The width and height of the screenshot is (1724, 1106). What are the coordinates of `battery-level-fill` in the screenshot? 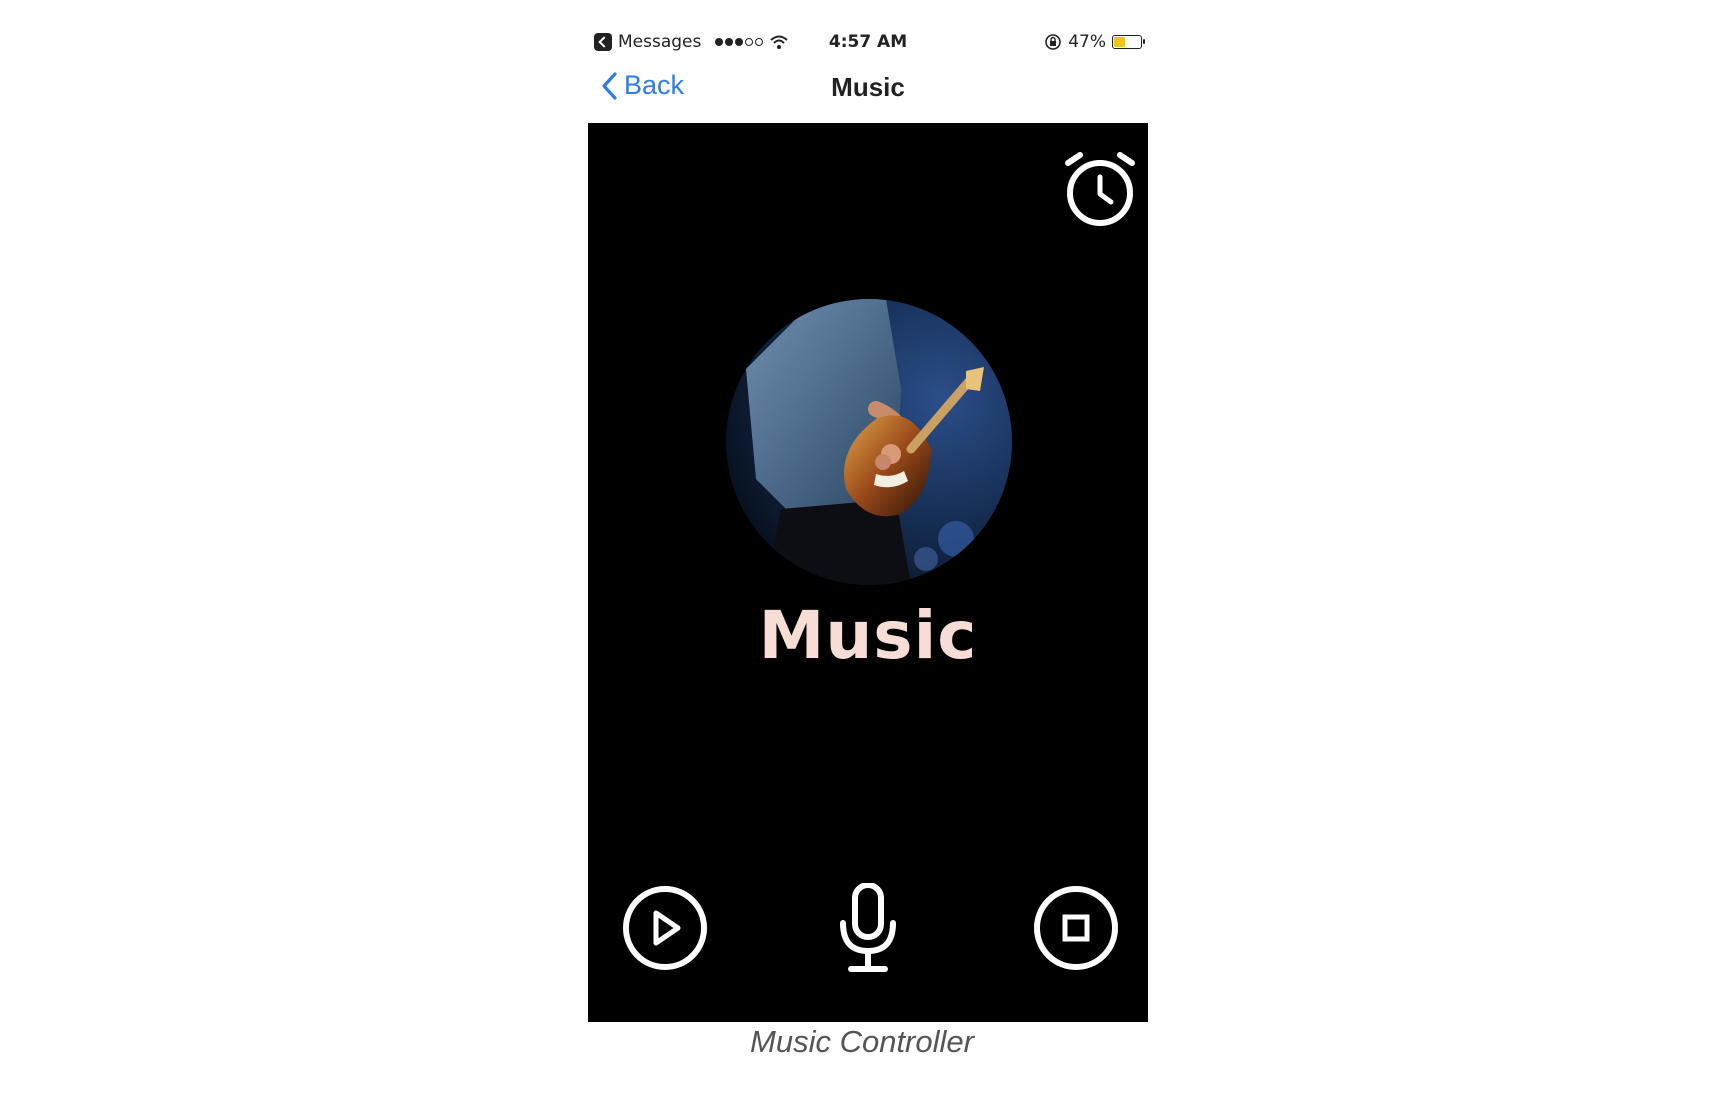 It's located at (1119, 42).